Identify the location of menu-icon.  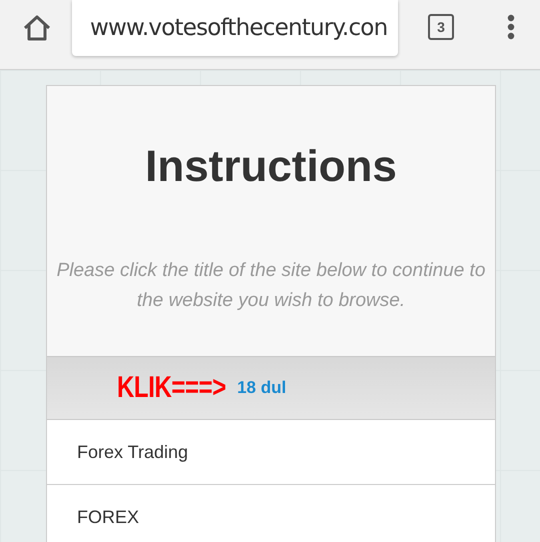
(511, 27).